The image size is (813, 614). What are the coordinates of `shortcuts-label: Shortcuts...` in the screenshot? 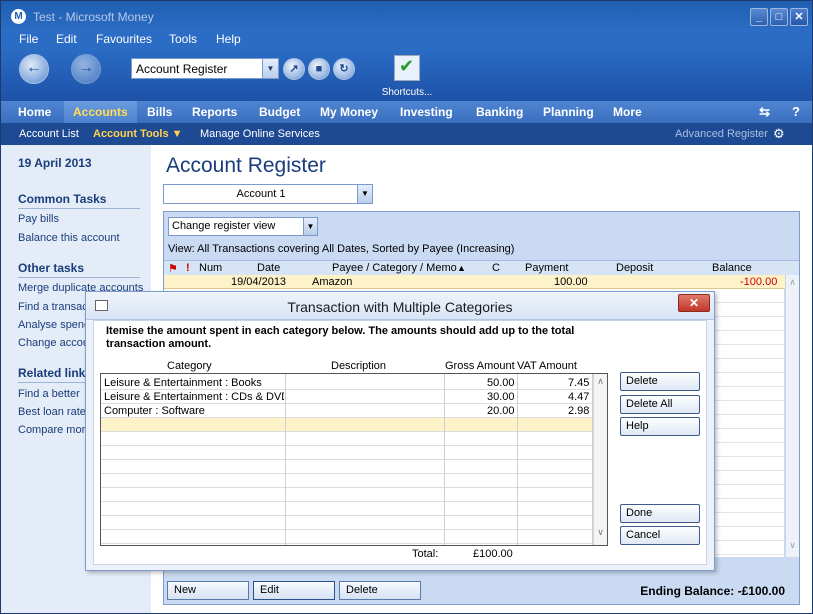 It's located at (407, 92).